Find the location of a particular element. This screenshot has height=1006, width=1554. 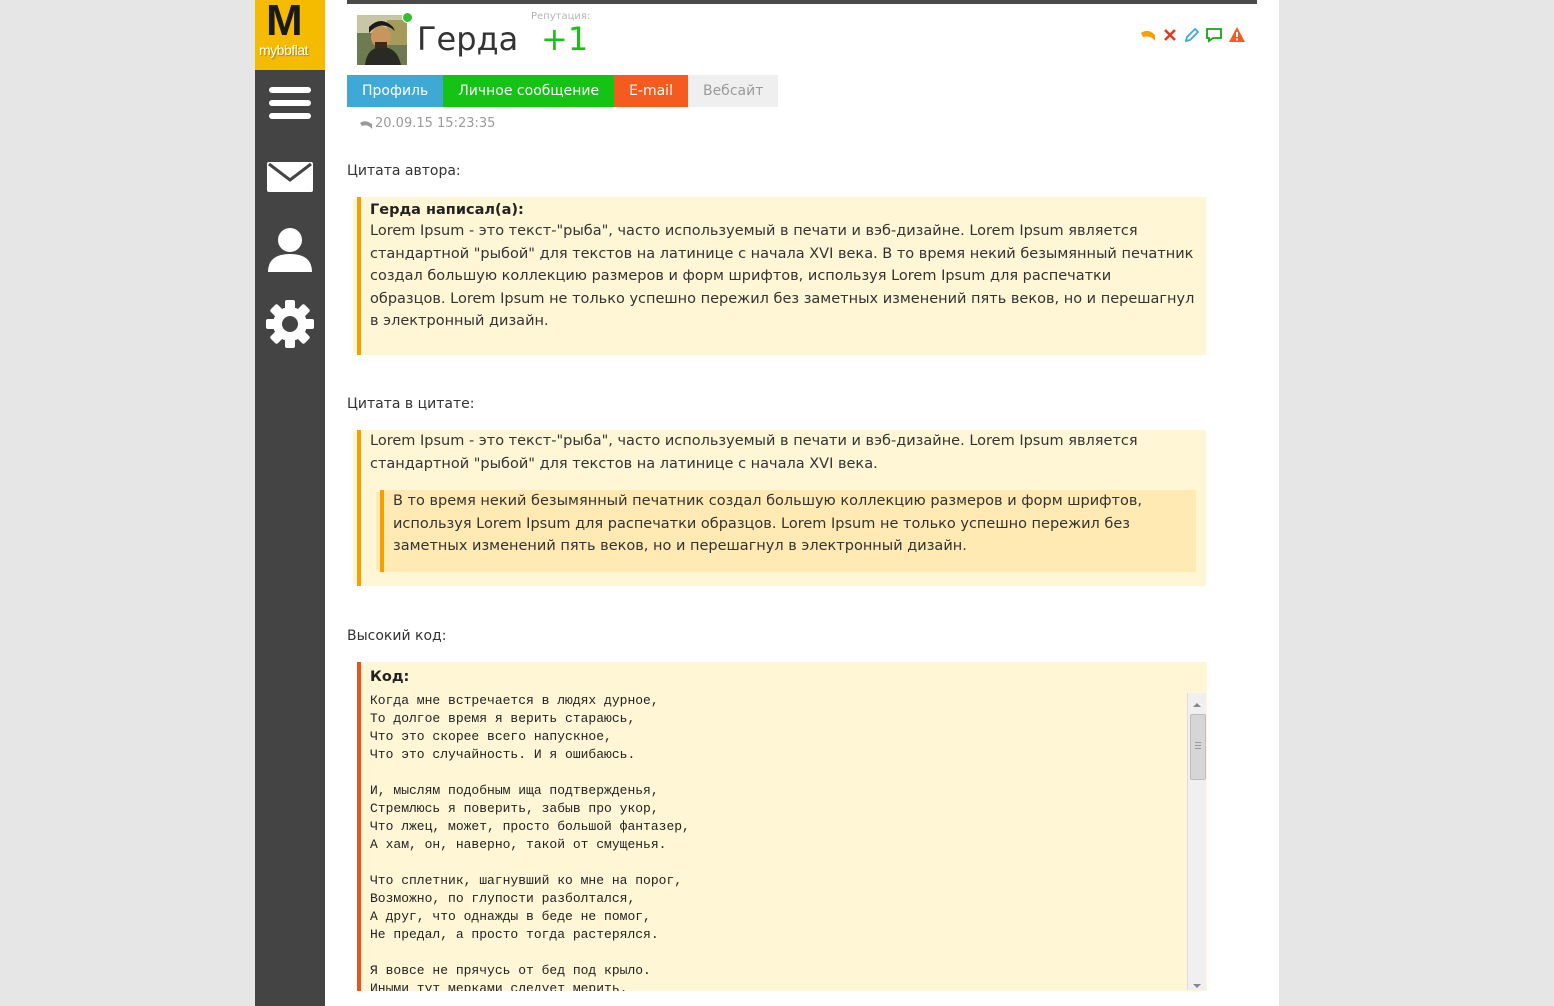

menu-icon is located at coordinates (290, 105).